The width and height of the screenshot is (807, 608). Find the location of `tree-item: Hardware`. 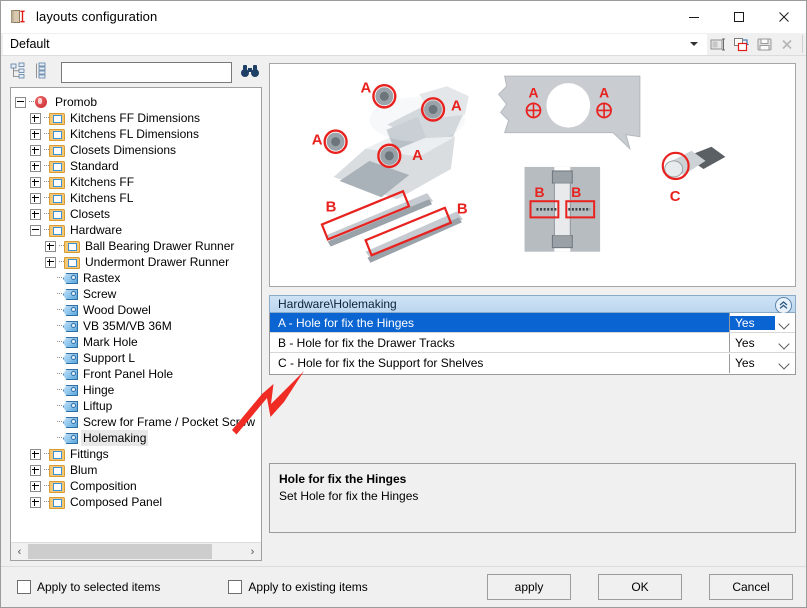

tree-item: Hardware is located at coordinates (138, 230).